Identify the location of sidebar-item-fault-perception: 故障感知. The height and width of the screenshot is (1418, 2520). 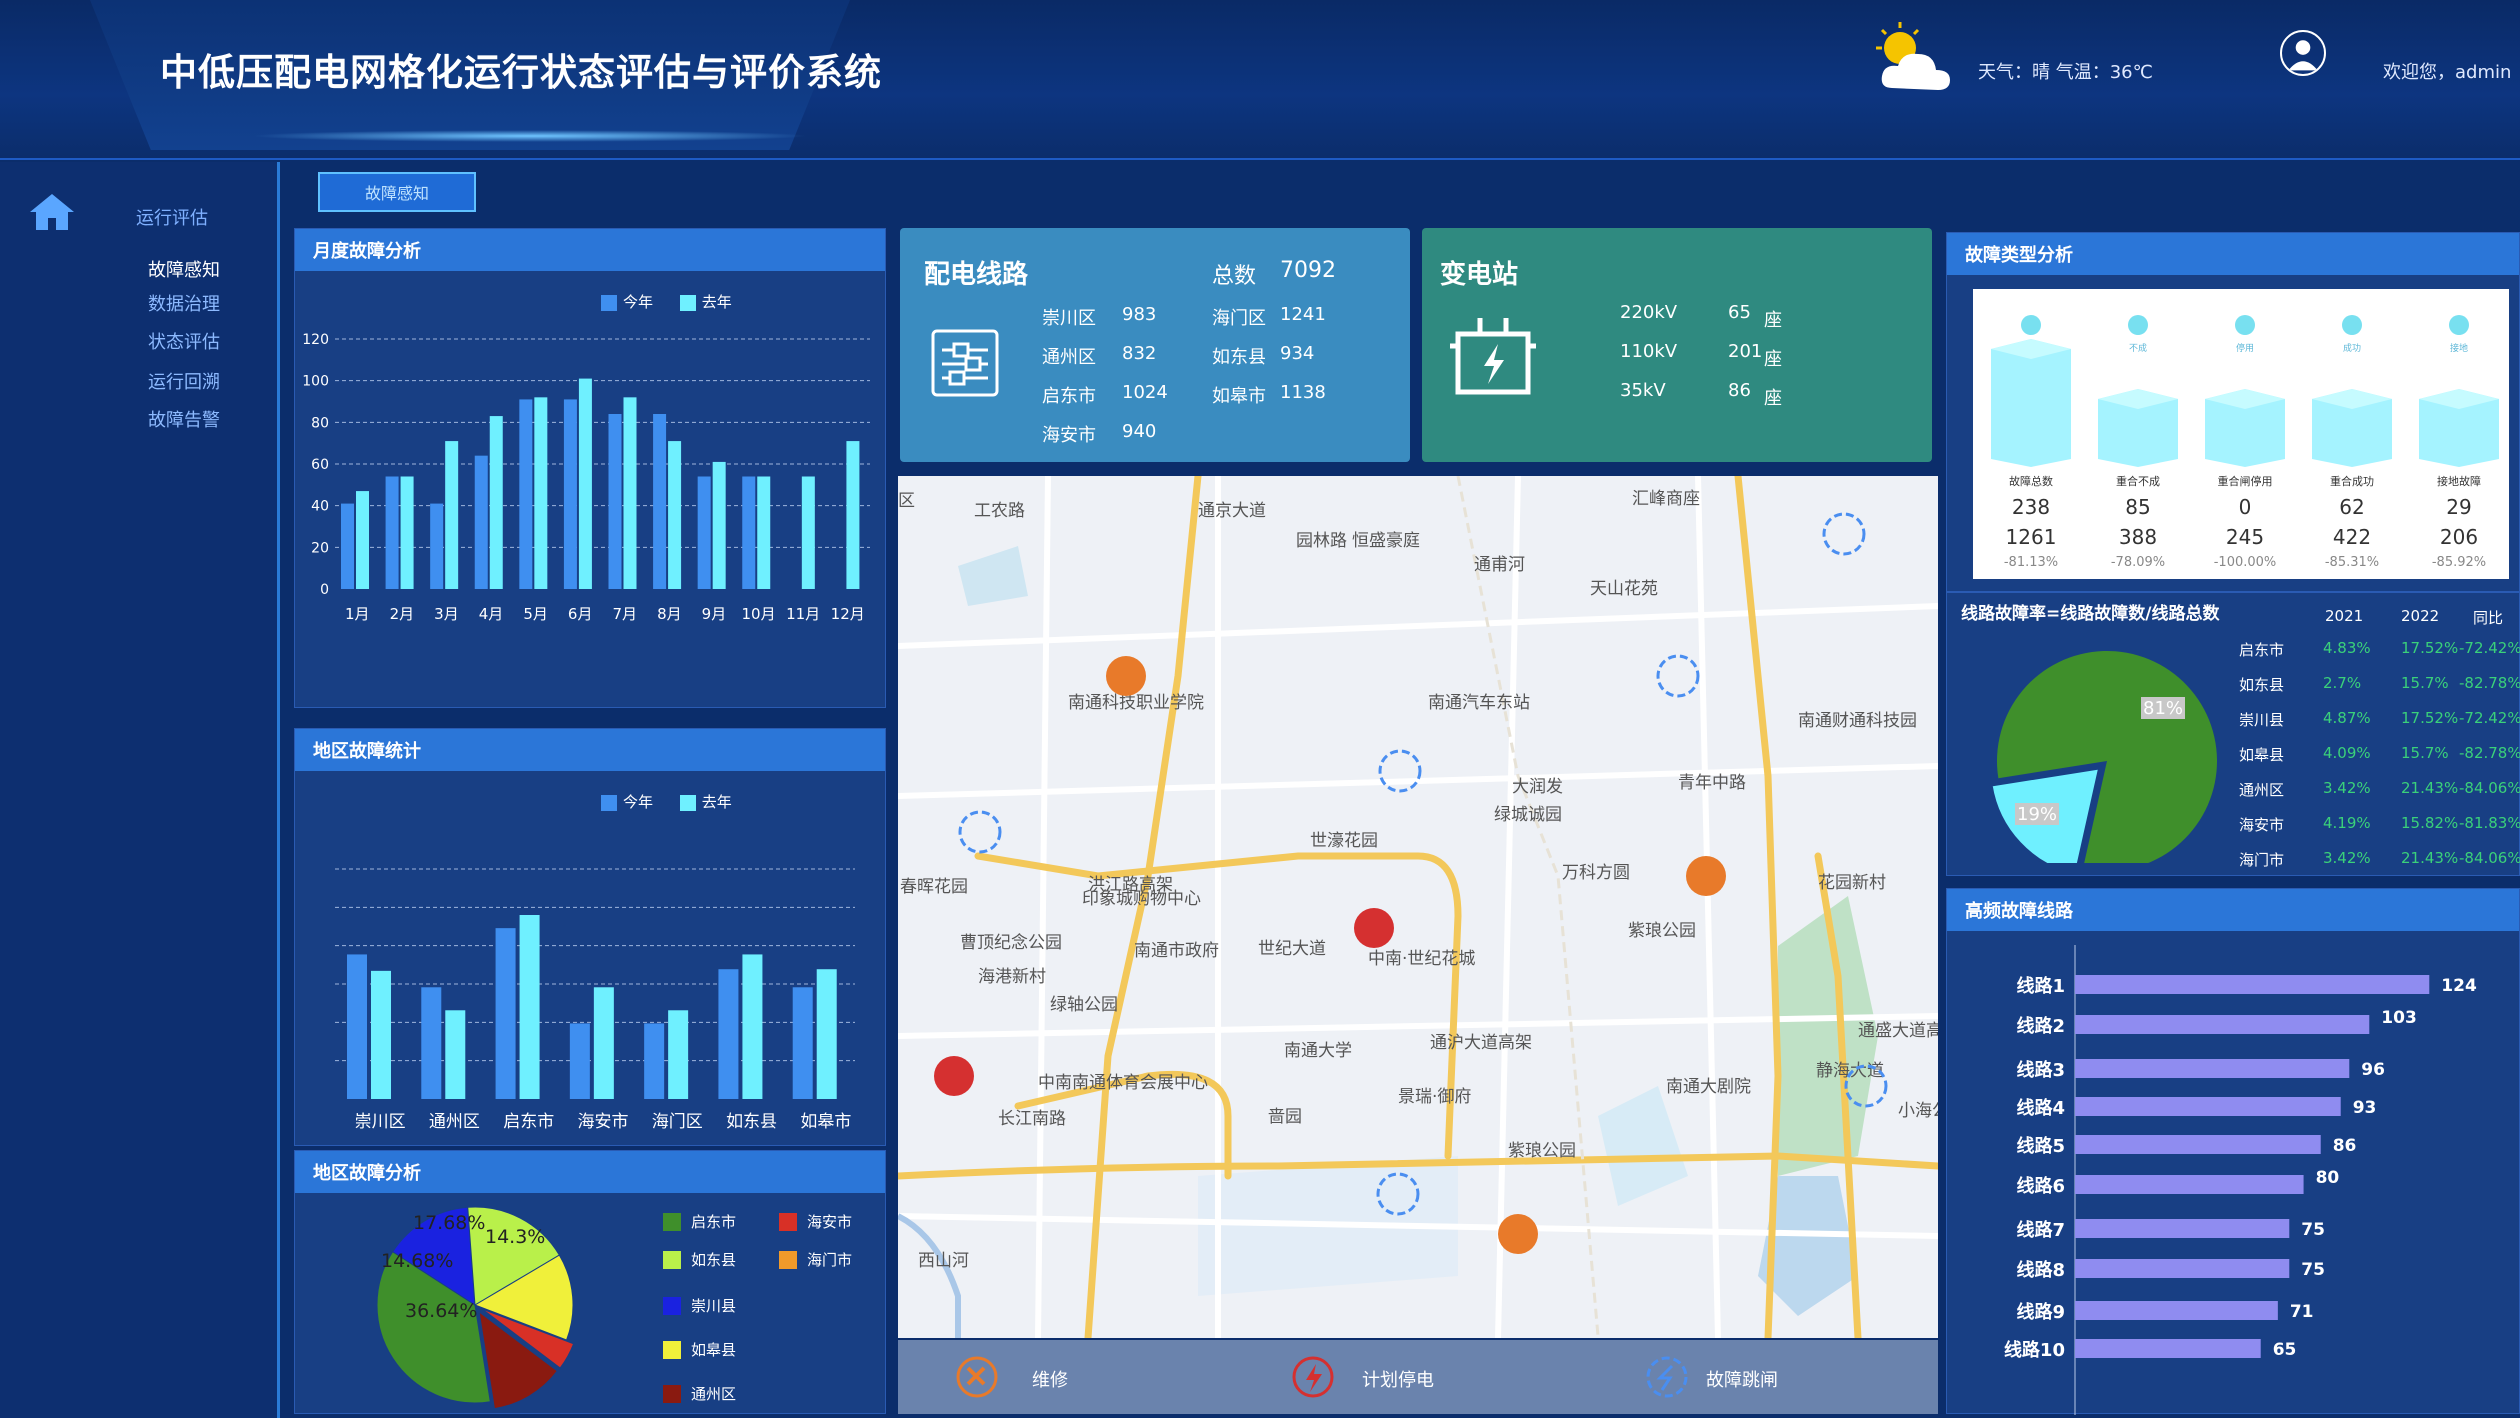
(184, 269).